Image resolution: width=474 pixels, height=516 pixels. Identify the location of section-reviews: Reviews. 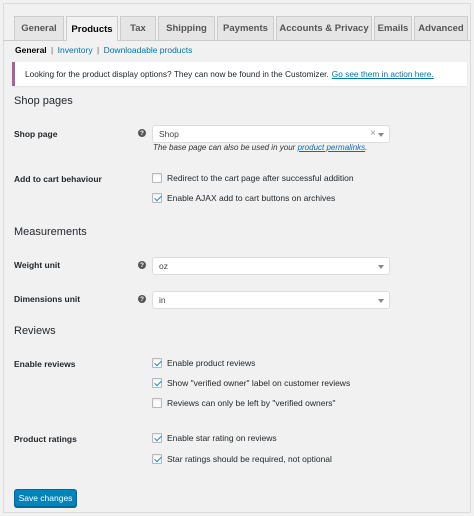
(35, 331).